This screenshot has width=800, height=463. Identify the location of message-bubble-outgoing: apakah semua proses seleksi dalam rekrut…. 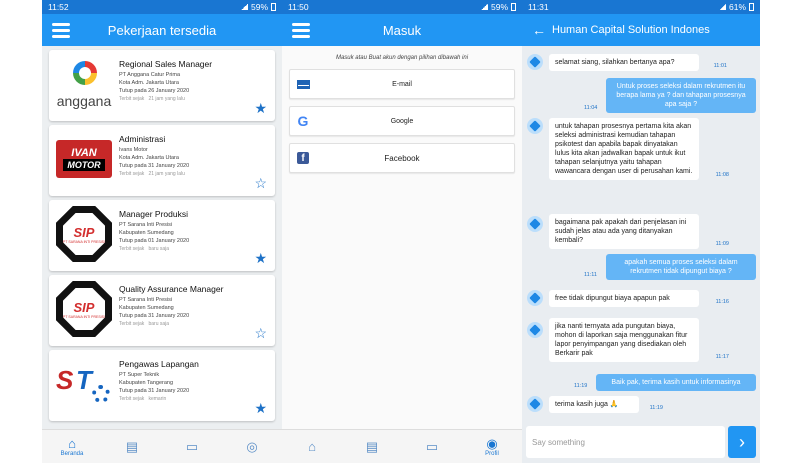
(670, 267).